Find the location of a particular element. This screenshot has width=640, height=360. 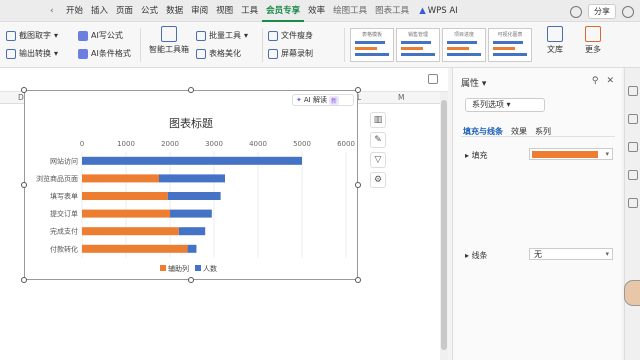

library-button: 文库 is located at coordinates (555, 46).